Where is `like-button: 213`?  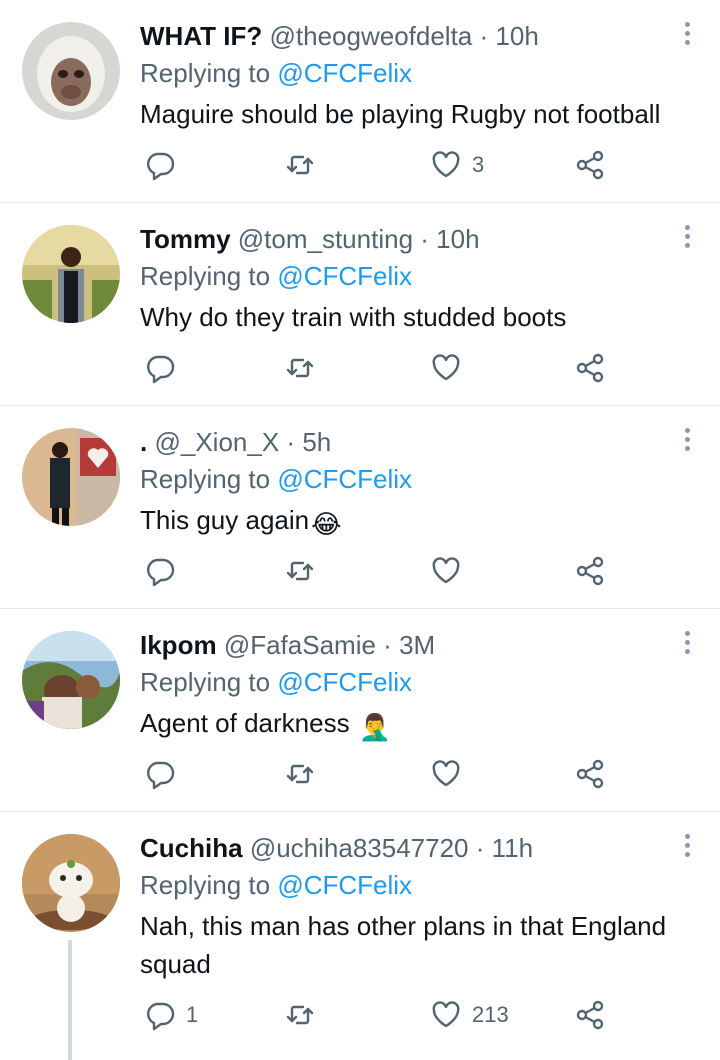
like-button: 213 is located at coordinates (469, 1015).